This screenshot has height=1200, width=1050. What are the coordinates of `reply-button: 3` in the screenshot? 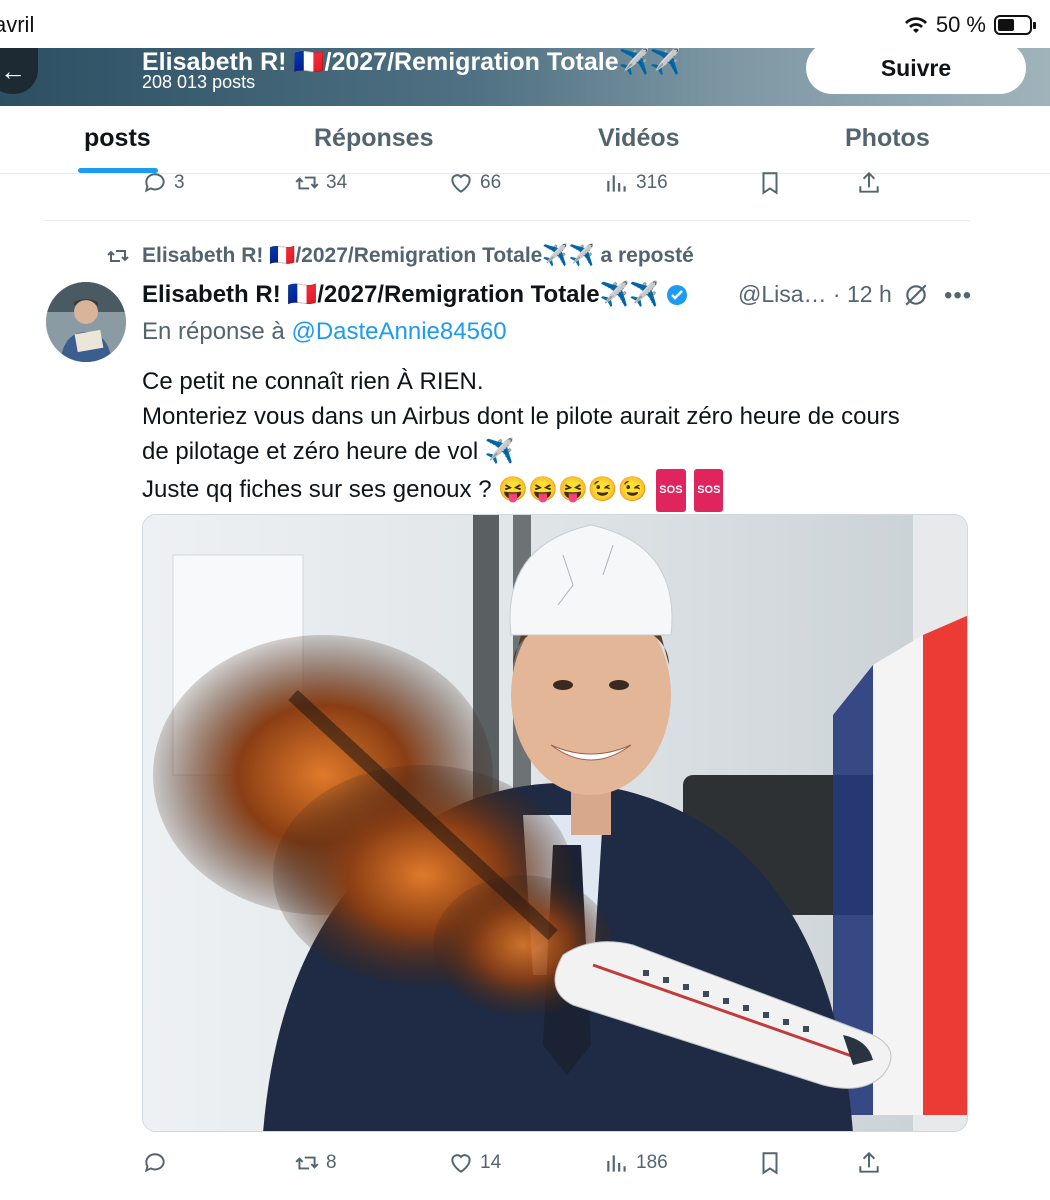 It's located at (163, 183).